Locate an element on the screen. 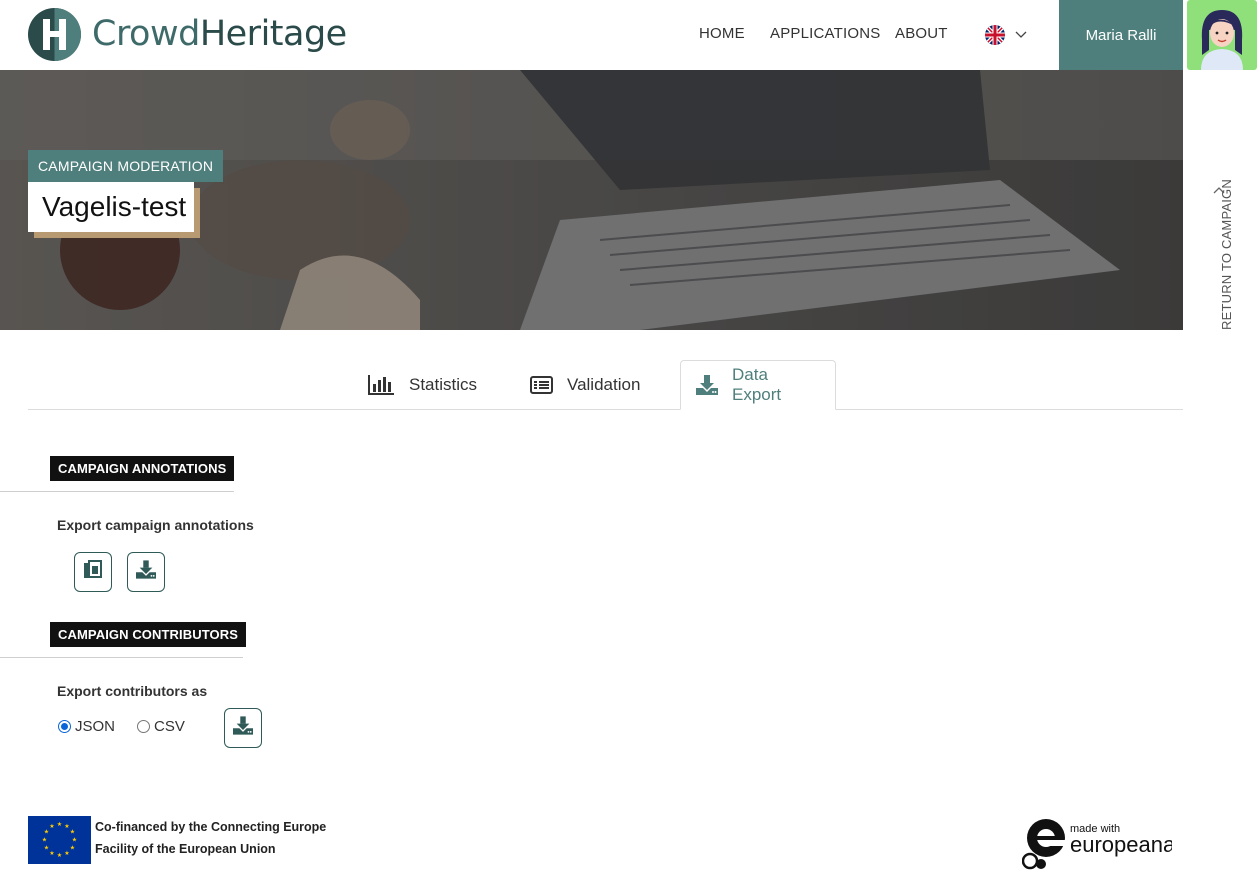 Image resolution: width=1260 pixels, height=894 pixels. nav-applications: APPLICATIONS is located at coordinates (825, 33).